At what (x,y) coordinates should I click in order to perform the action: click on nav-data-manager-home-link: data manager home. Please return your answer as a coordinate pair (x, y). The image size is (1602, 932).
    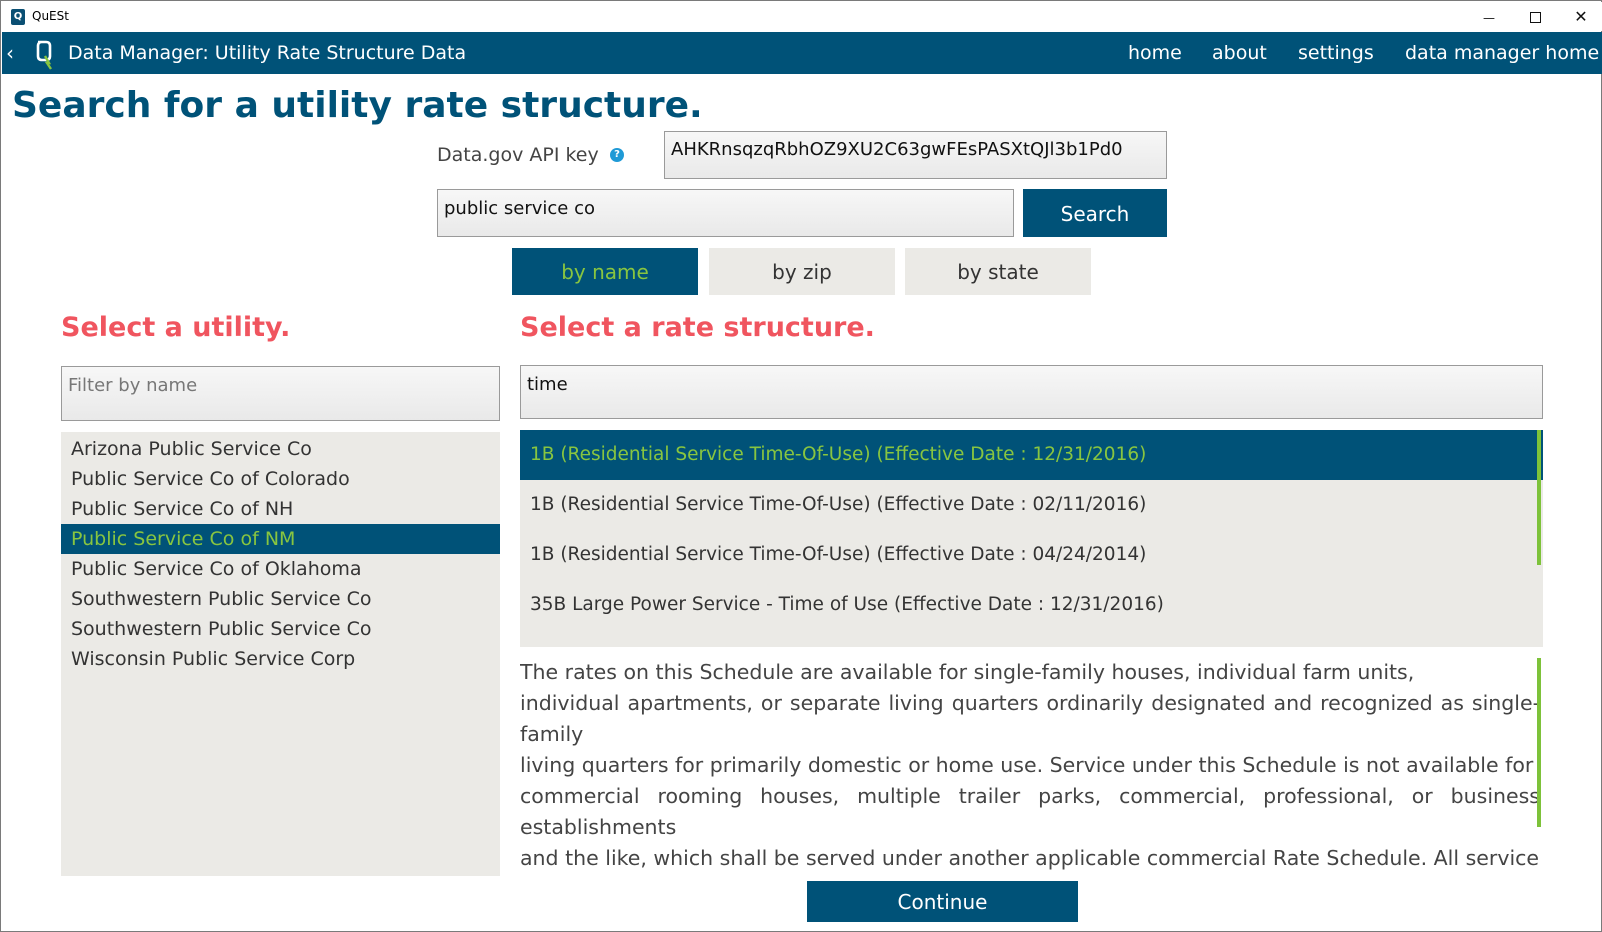
    Looking at the image, I should click on (1502, 53).